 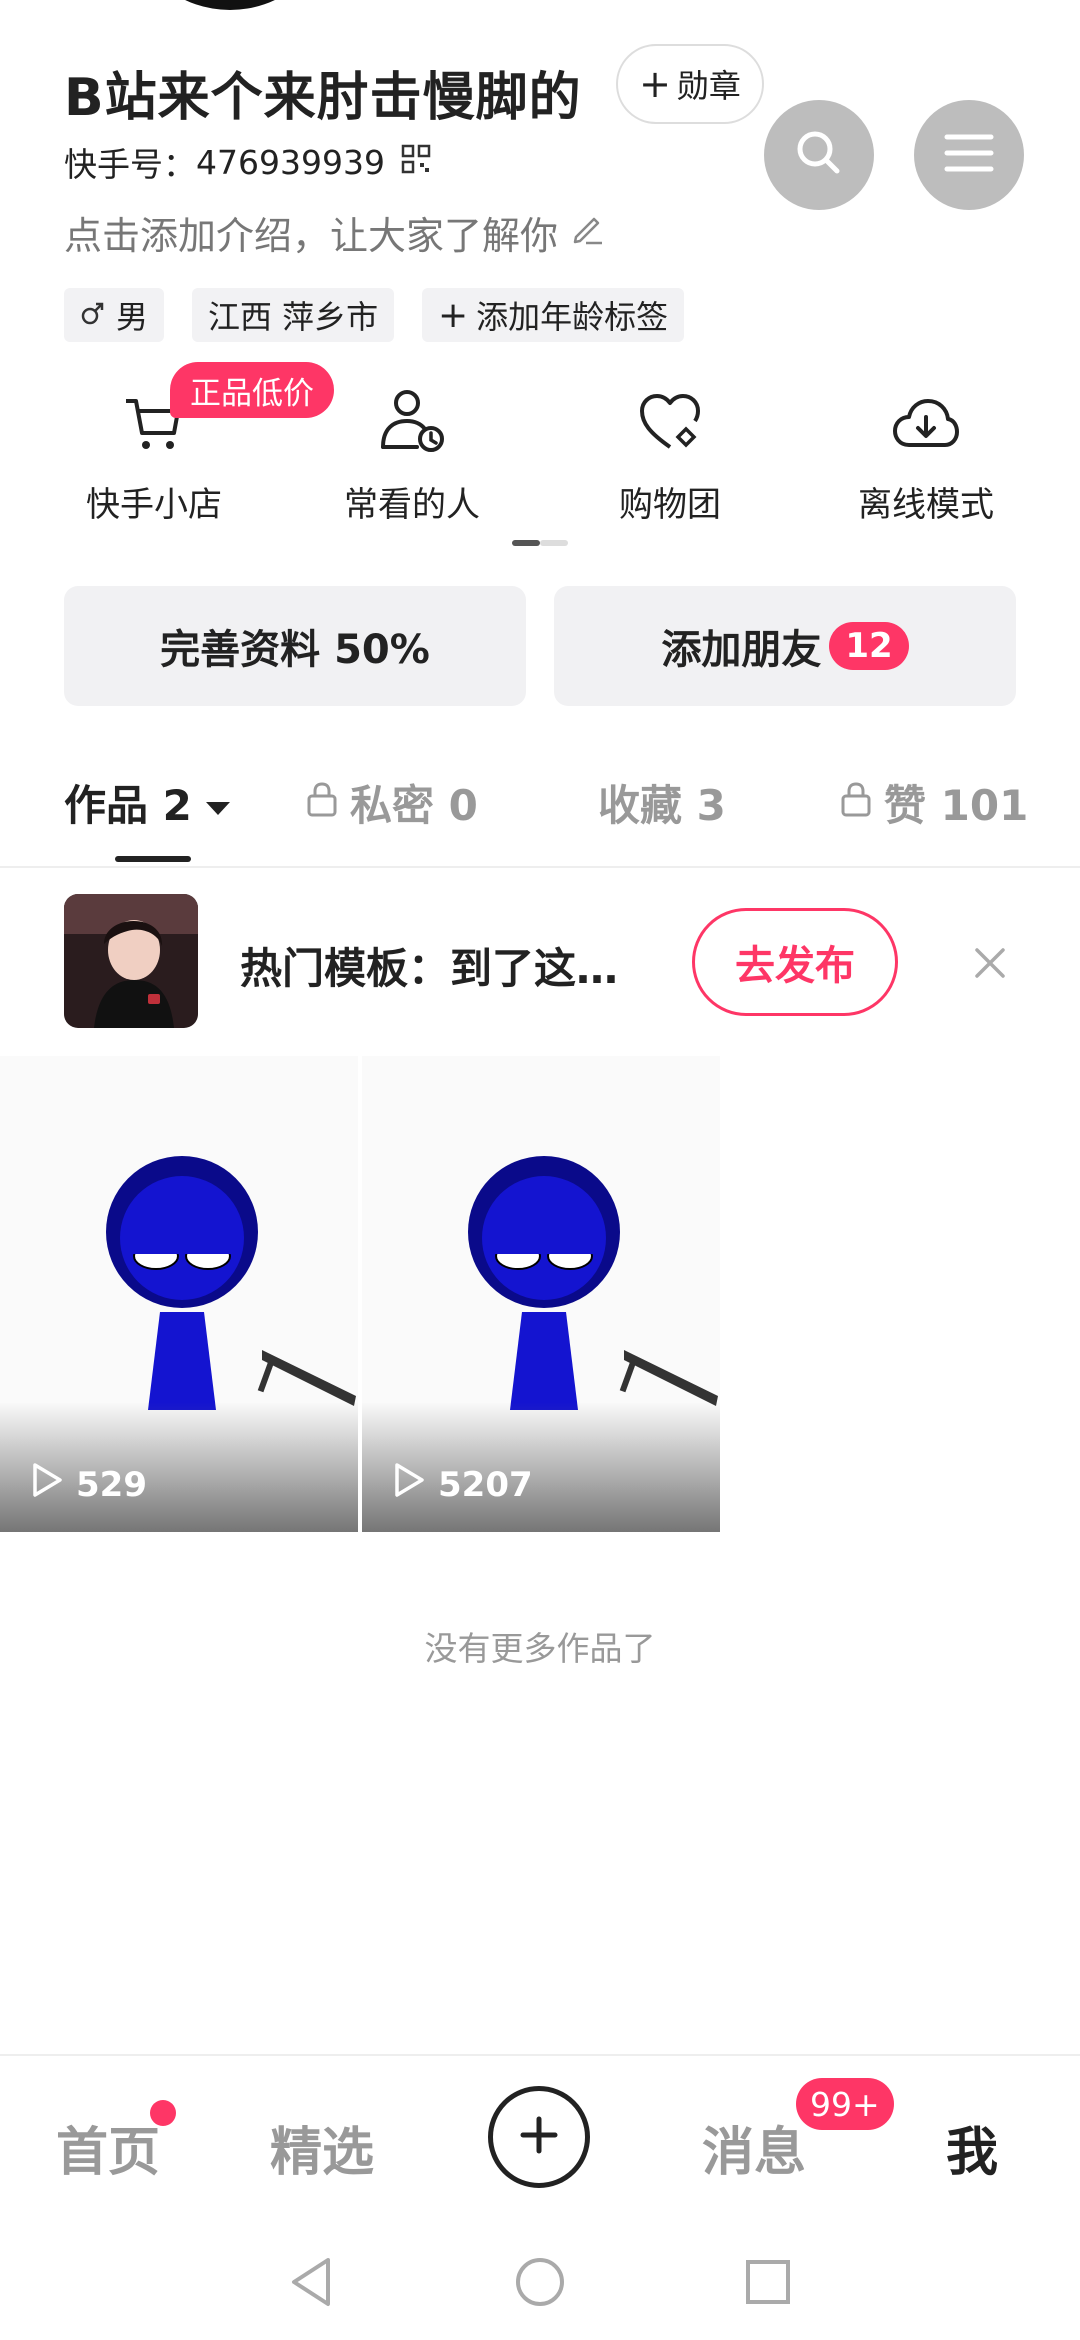 I want to click on location-tag: 江西 萍乡市, so click(x=293, y=315).